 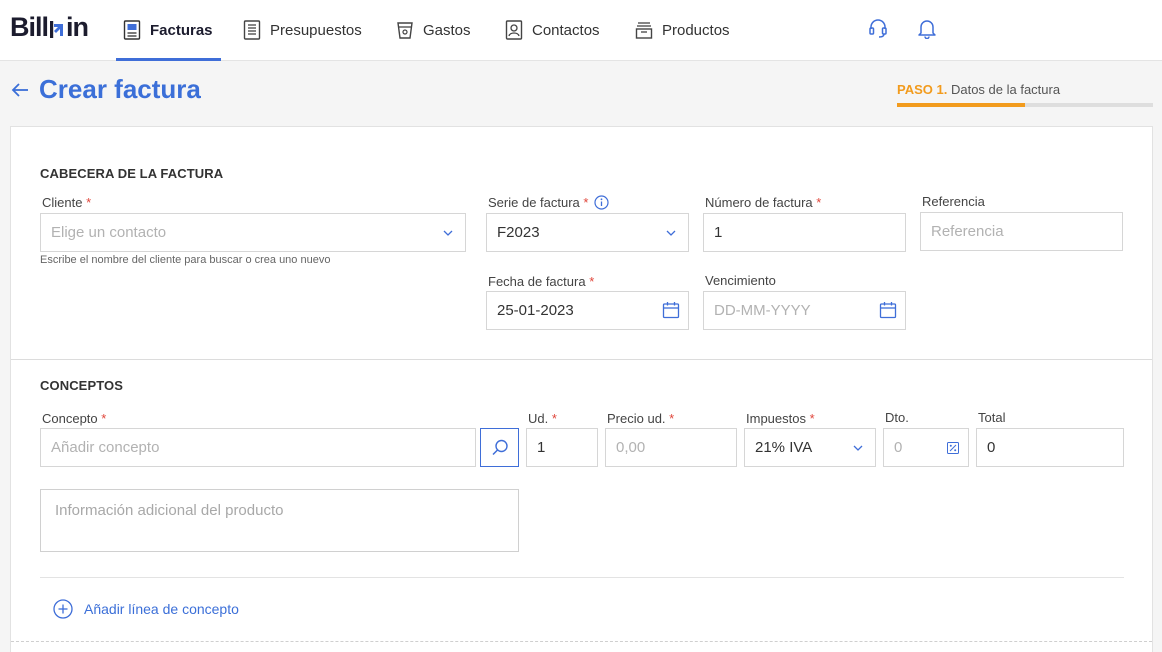 What do you see at coordinates (161, 609) in the screenshot?
I see `add-line-label: Añadir línea de concepto` at bounding box center [161, 609].